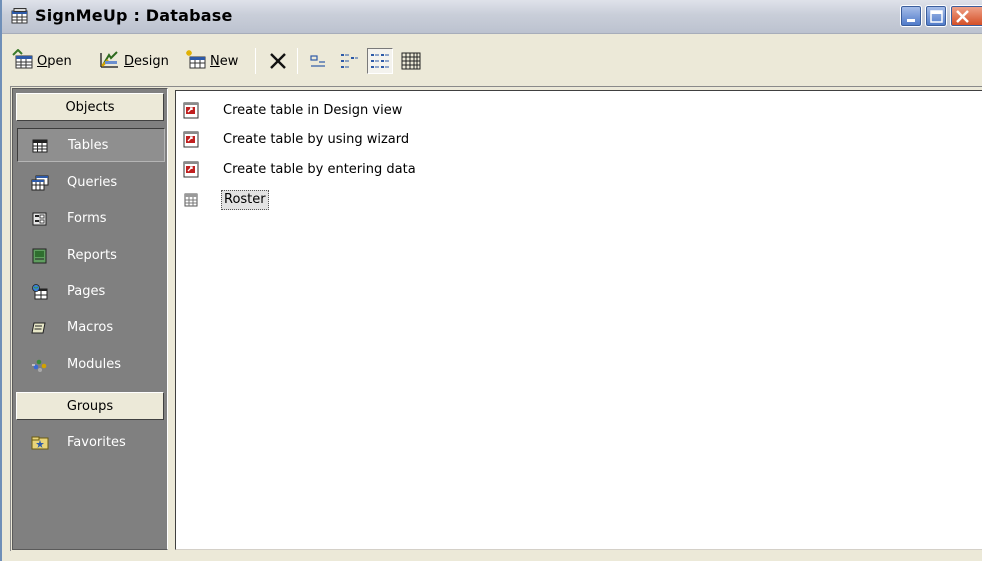 The height and width of the screenshot is (561, 982). What do you see at coordinates (319, 169) in the screenshot?
I see `list-item-label: Create table by entering data` at bounding box center [319, 169].